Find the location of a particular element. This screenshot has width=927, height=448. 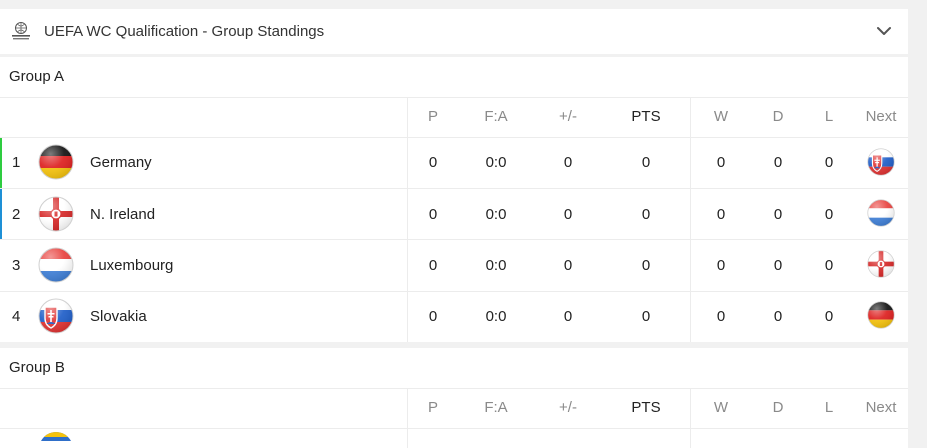

team-name: Slovakia is located at coordinates (118, 316).